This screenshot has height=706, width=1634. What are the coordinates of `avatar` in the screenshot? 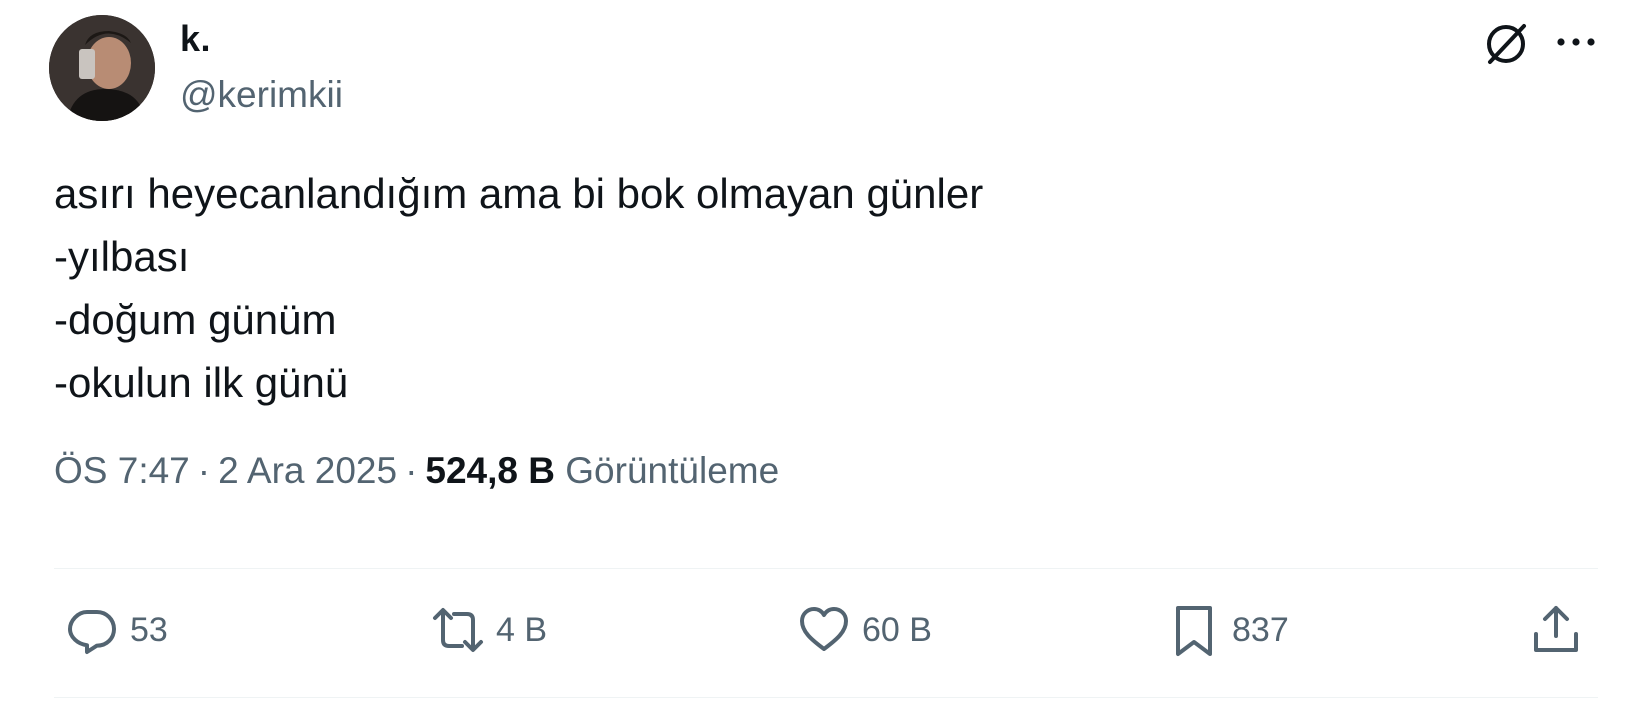 It's located at (102, 68).